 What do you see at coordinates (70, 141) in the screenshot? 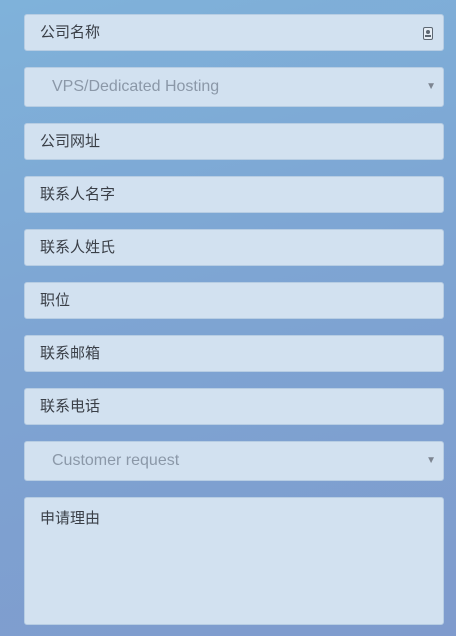
I see `company-website-placeholder: 公司网址` at bounding box center [70, 141].